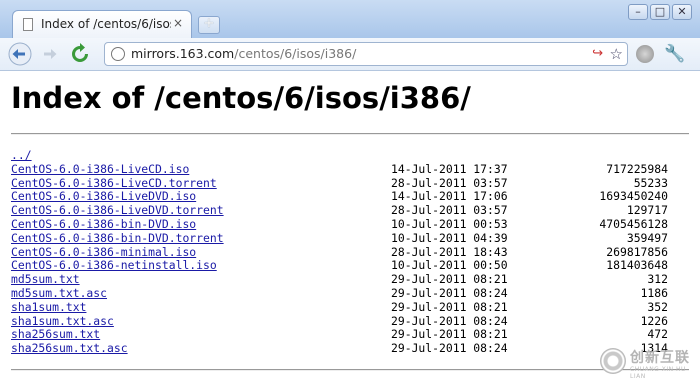 The height and width of the screenshot is (385, 700). I want to click on file-size: 717225984, so click(637, 168).